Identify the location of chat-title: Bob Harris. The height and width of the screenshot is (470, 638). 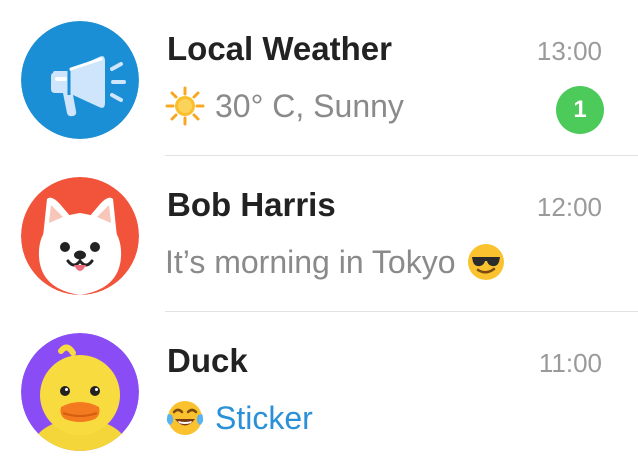
(251, 204).